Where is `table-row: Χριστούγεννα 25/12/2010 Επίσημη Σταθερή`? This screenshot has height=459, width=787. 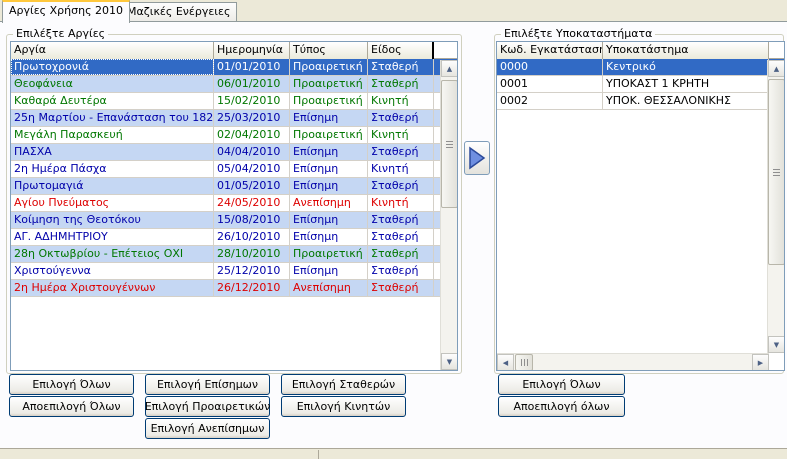
table-row: Χριστούγεννα 25/12/2010 Επίσημη Σταθερή is located at coordinates (234, 271).